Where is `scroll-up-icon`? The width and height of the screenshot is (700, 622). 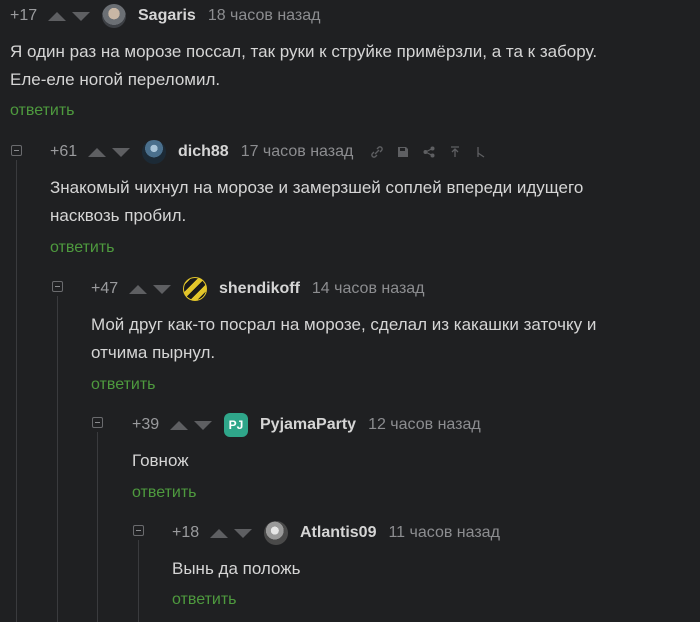
scroll-up-icon is located at coordinates (455, 152).